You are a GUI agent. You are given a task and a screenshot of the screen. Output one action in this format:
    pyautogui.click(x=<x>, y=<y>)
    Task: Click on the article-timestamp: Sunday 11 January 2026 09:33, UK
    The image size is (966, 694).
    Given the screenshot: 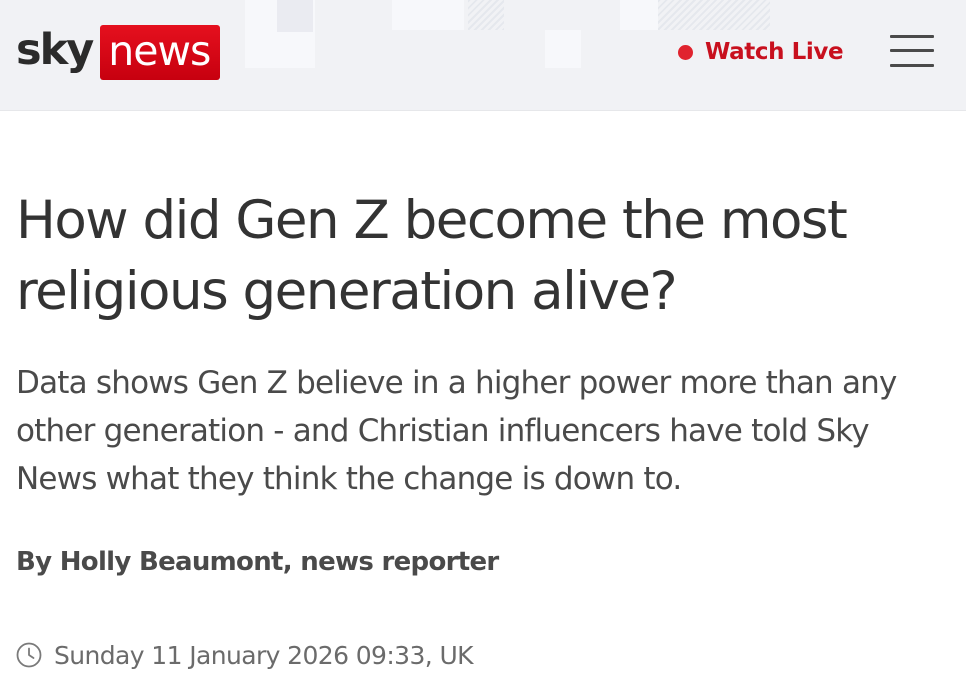 What is the action you would take?
    pyautogui.click(x=245, y=655)
    